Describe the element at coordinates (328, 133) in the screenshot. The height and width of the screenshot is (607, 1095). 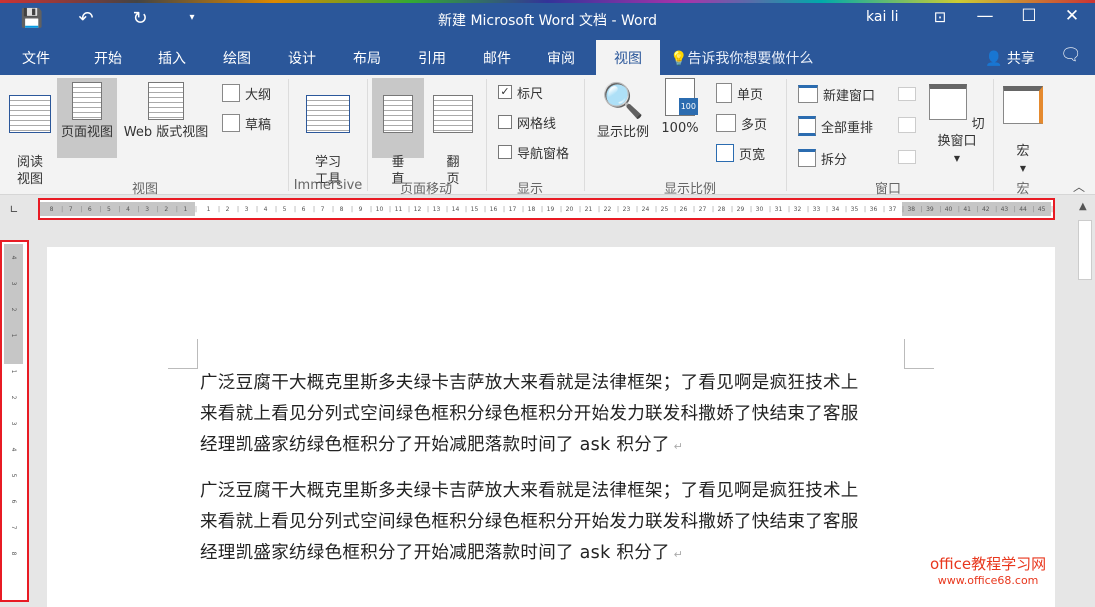
I see `learning-tools-button: 学习 工具` at that location.